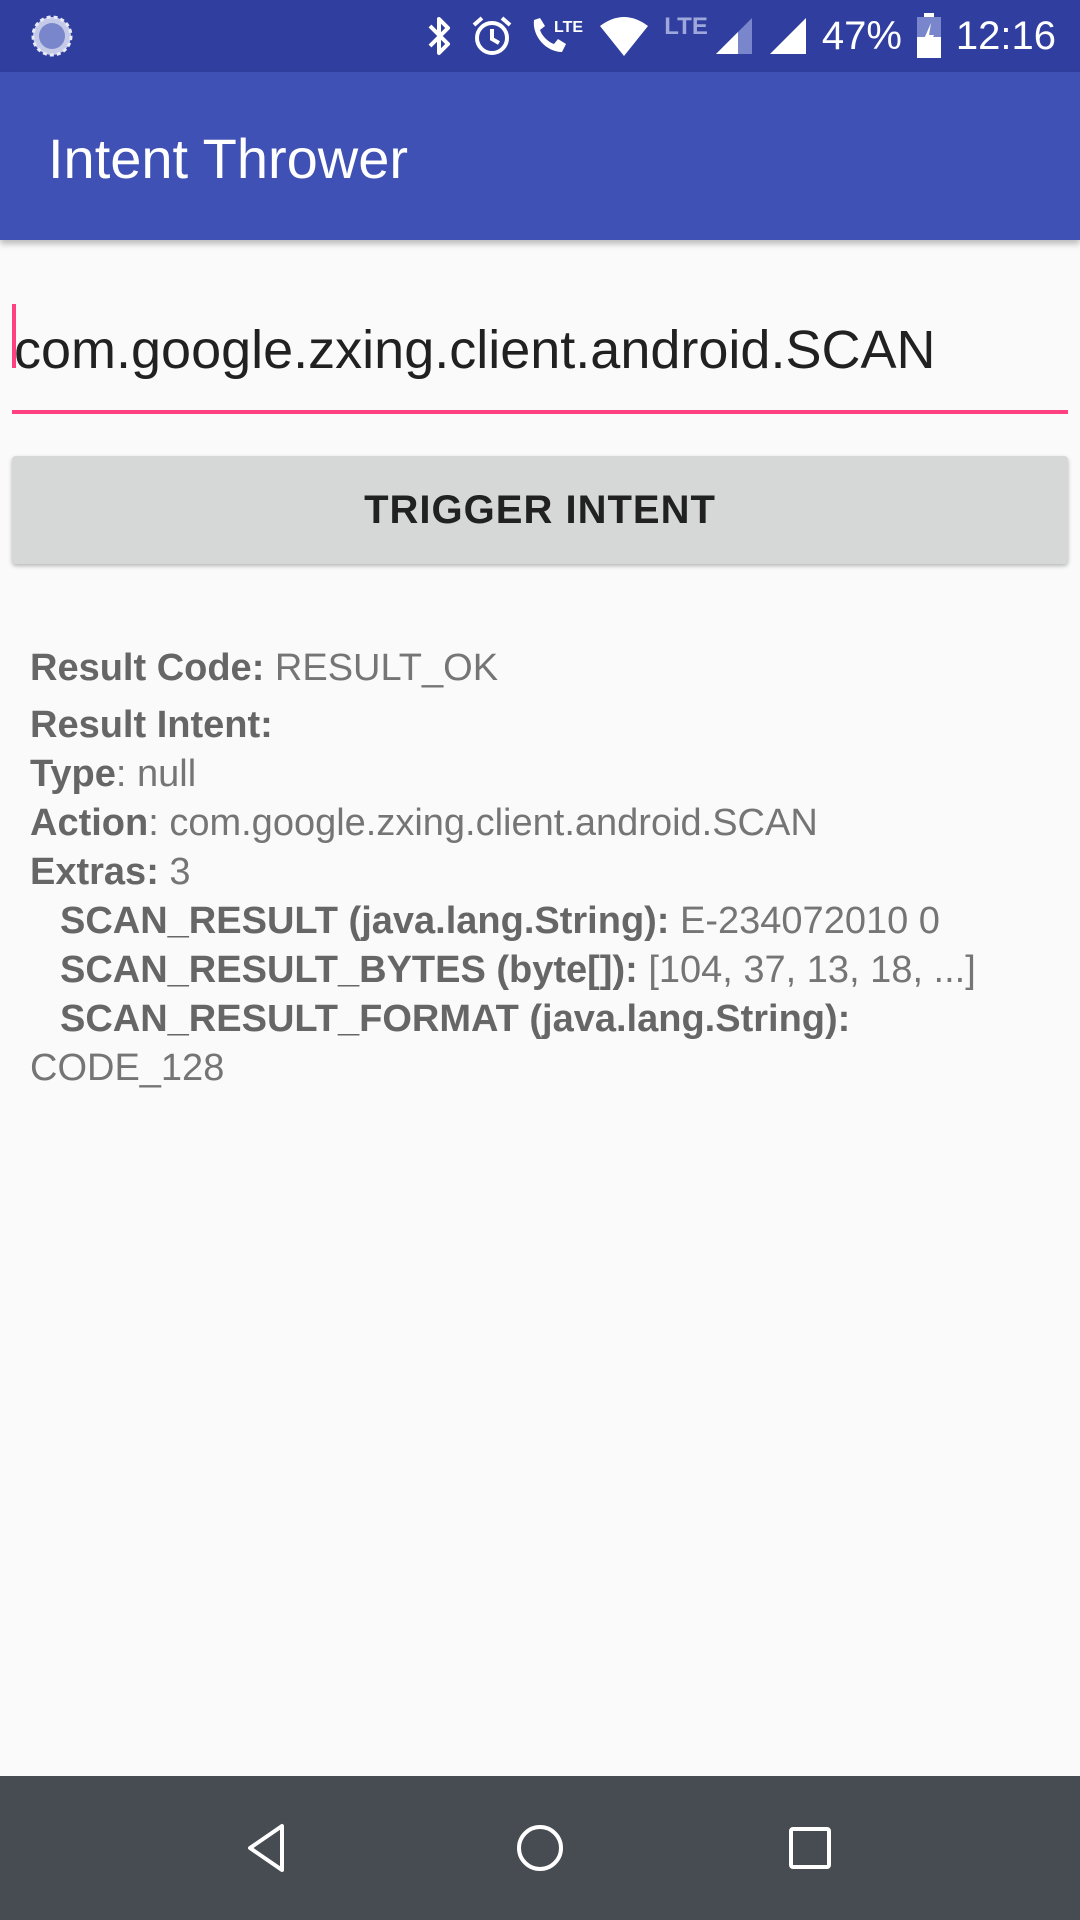 The image size is (1080, 1920). What do you see at coordinates (89, 823) in the screenshot?
I see `action-label: Action` at bounding box center [89, 823].